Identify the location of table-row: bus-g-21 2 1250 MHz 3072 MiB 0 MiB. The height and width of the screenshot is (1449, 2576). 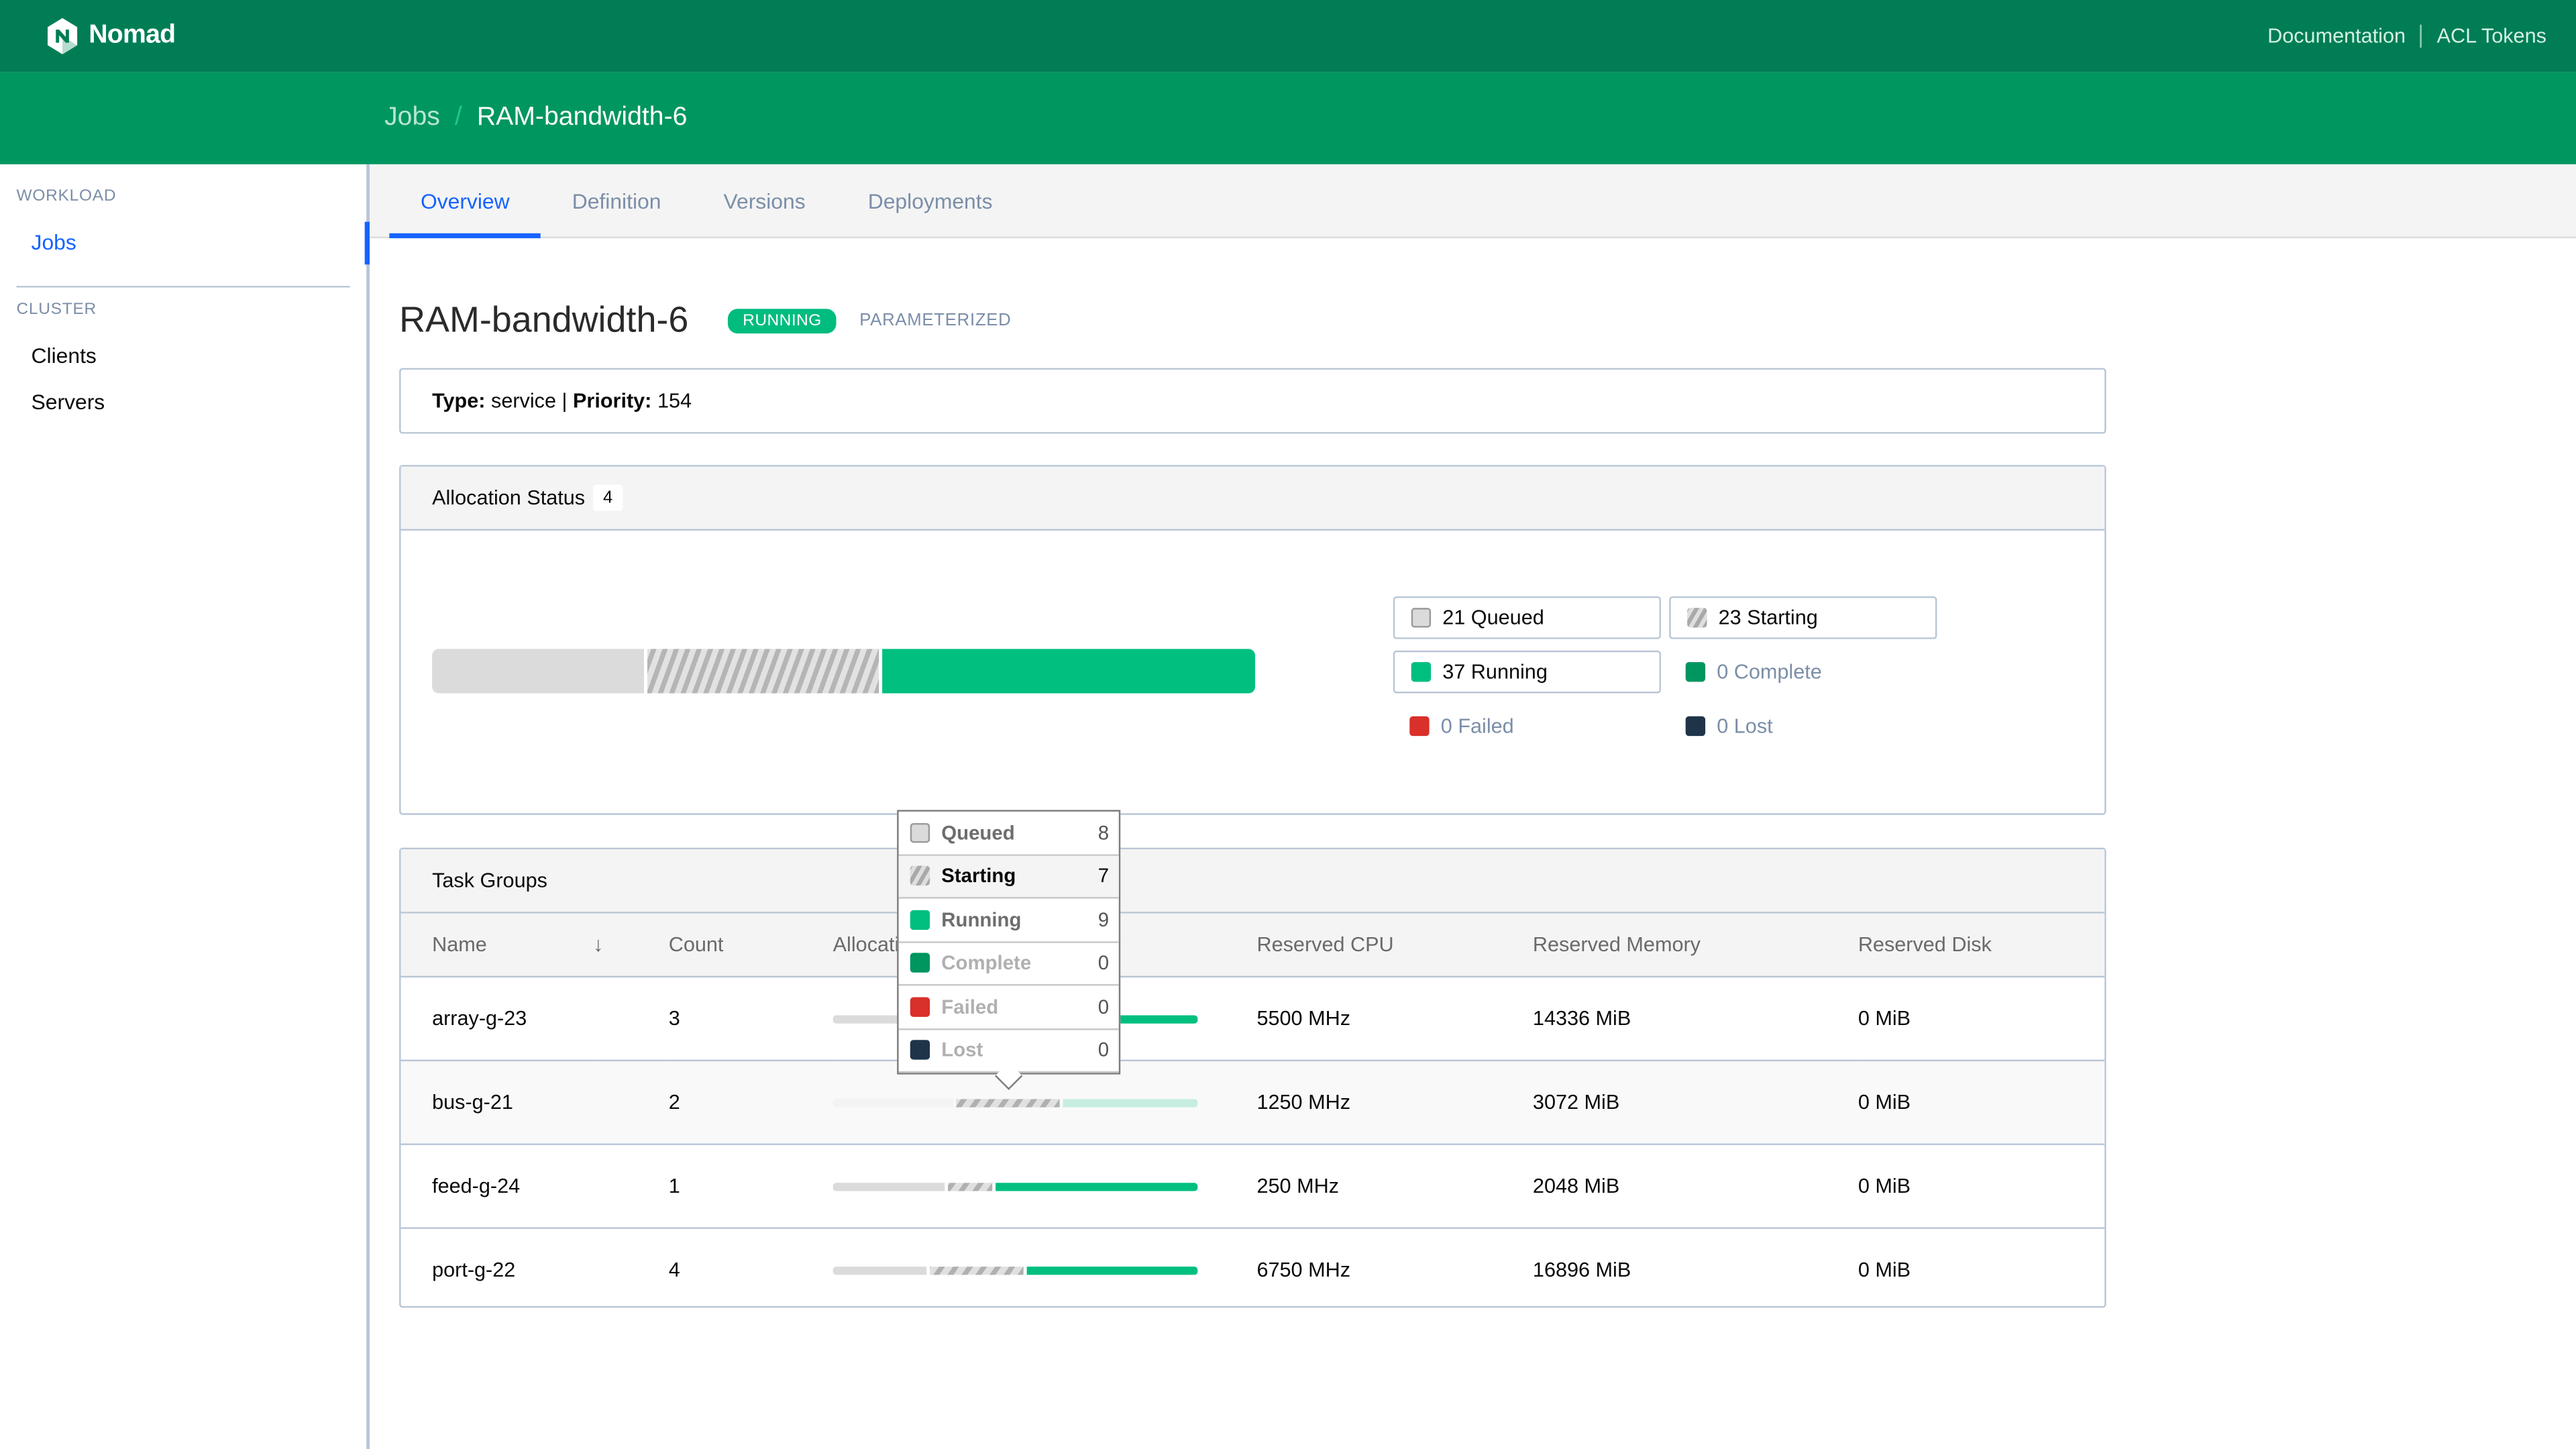
(1252, 1102).